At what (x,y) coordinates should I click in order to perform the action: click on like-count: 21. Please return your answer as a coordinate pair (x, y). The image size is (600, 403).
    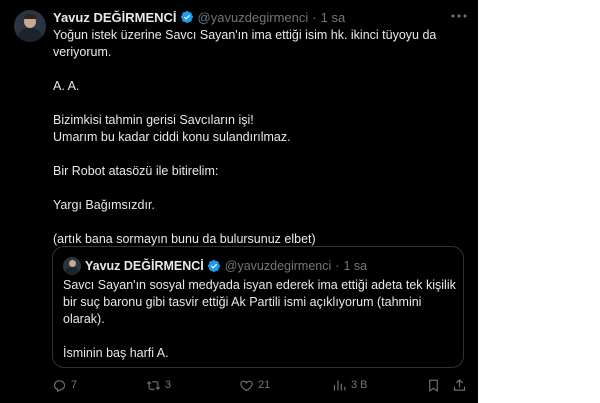
    Looking at the image, I should click on (264, 385).